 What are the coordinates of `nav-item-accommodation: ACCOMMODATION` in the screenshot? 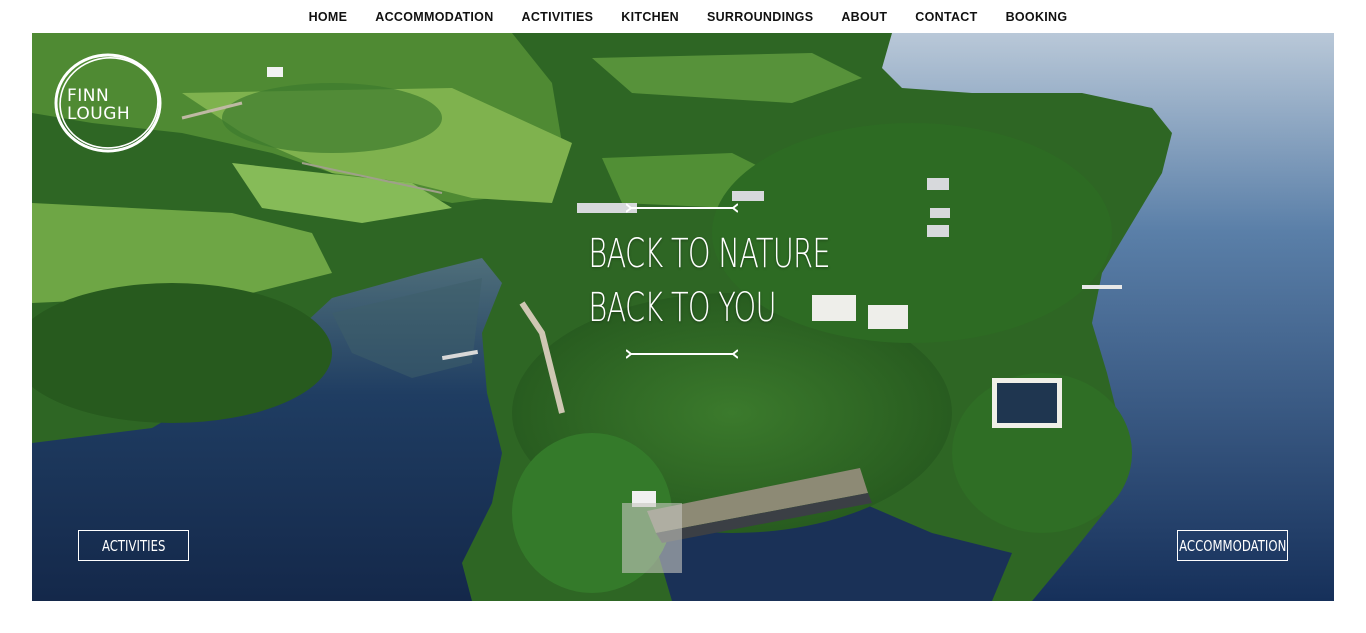 It's located at (434, 17).